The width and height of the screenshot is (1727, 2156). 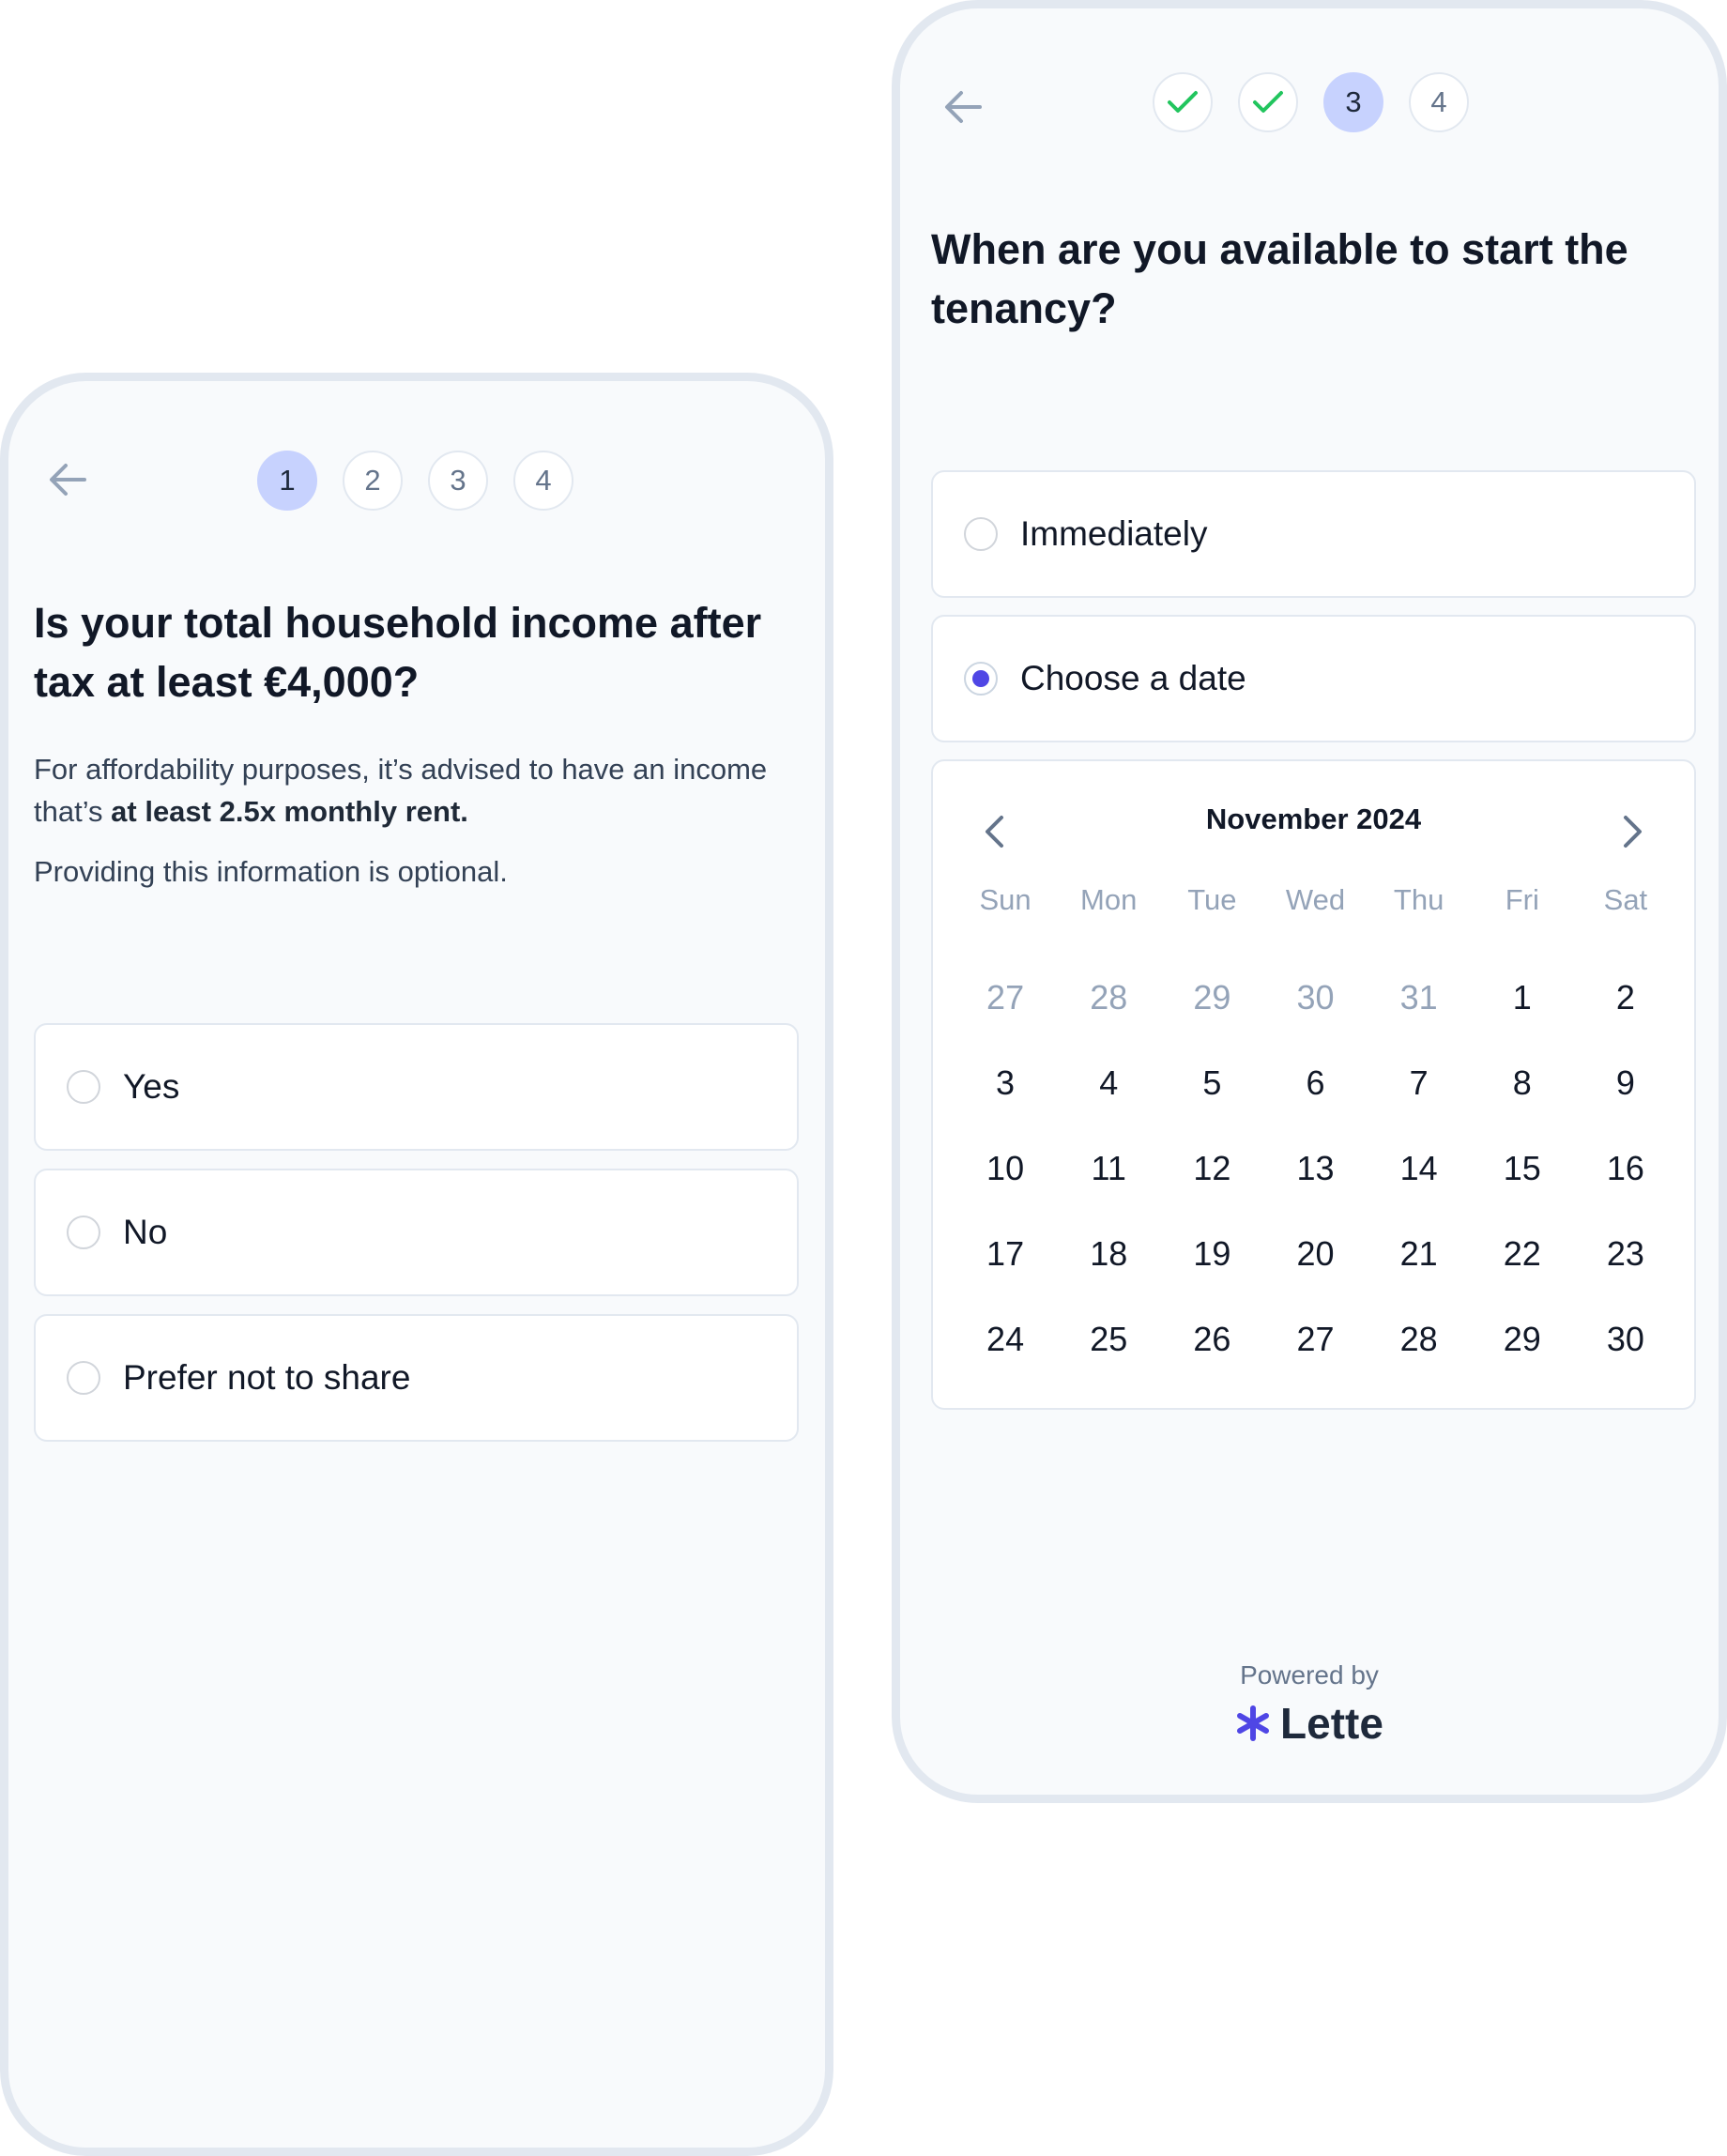 What do you see at coordinates (1005, 1168) in the screenshot?
I see `calendar-day: 10` at bounding box center [1005, 1168].